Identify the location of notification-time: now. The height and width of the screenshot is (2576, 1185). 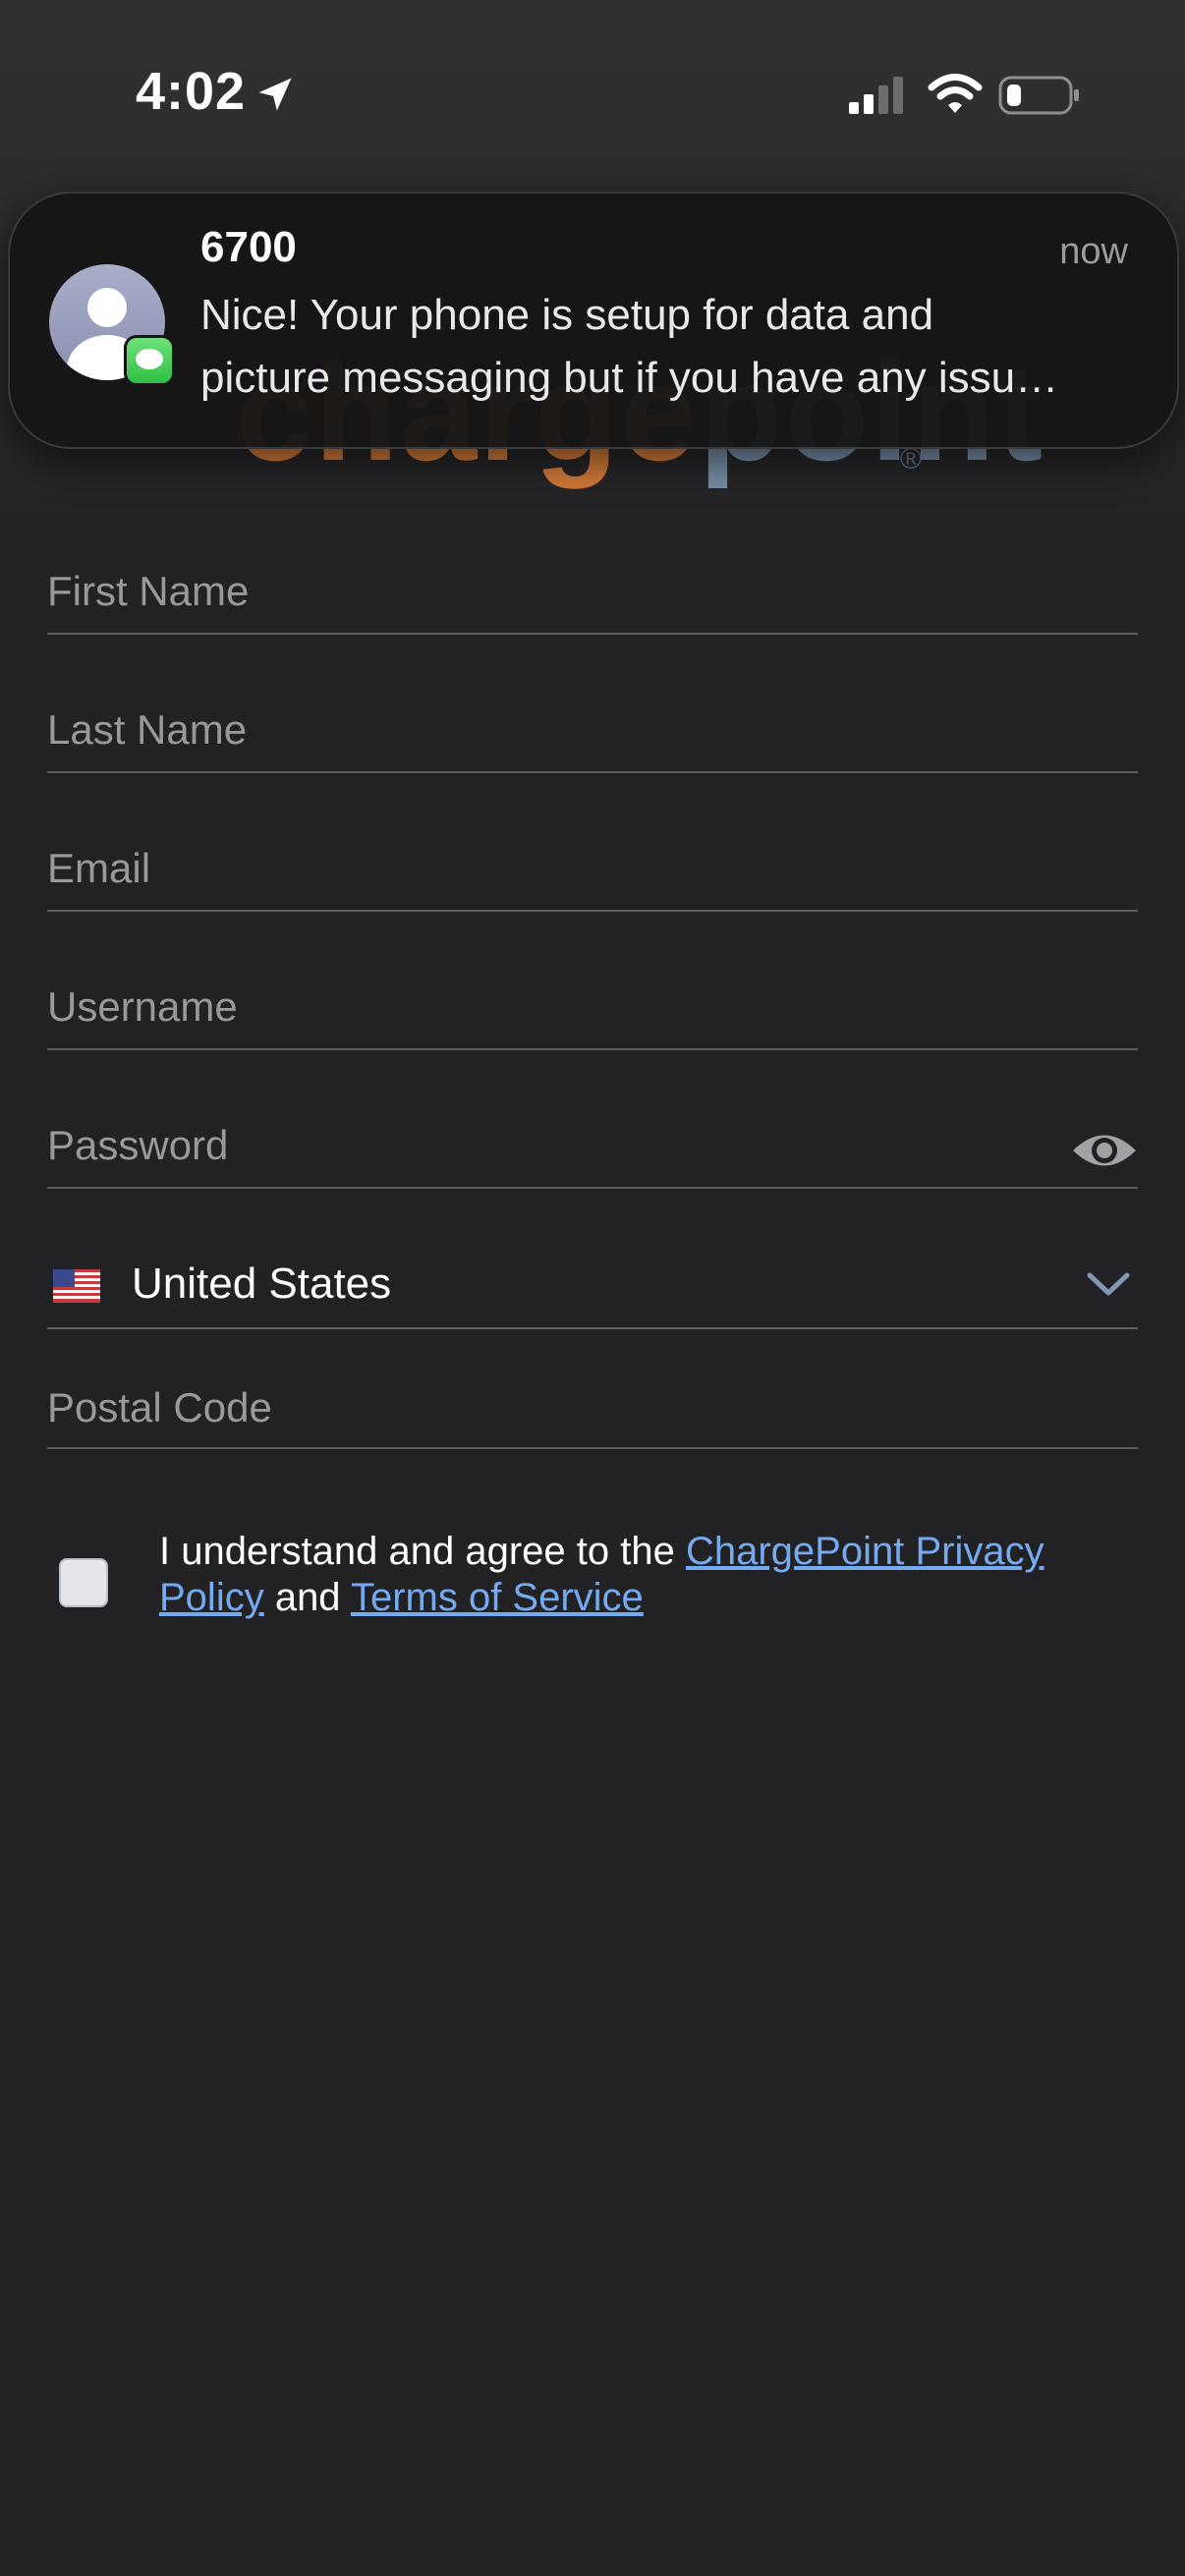
(1093, 251).